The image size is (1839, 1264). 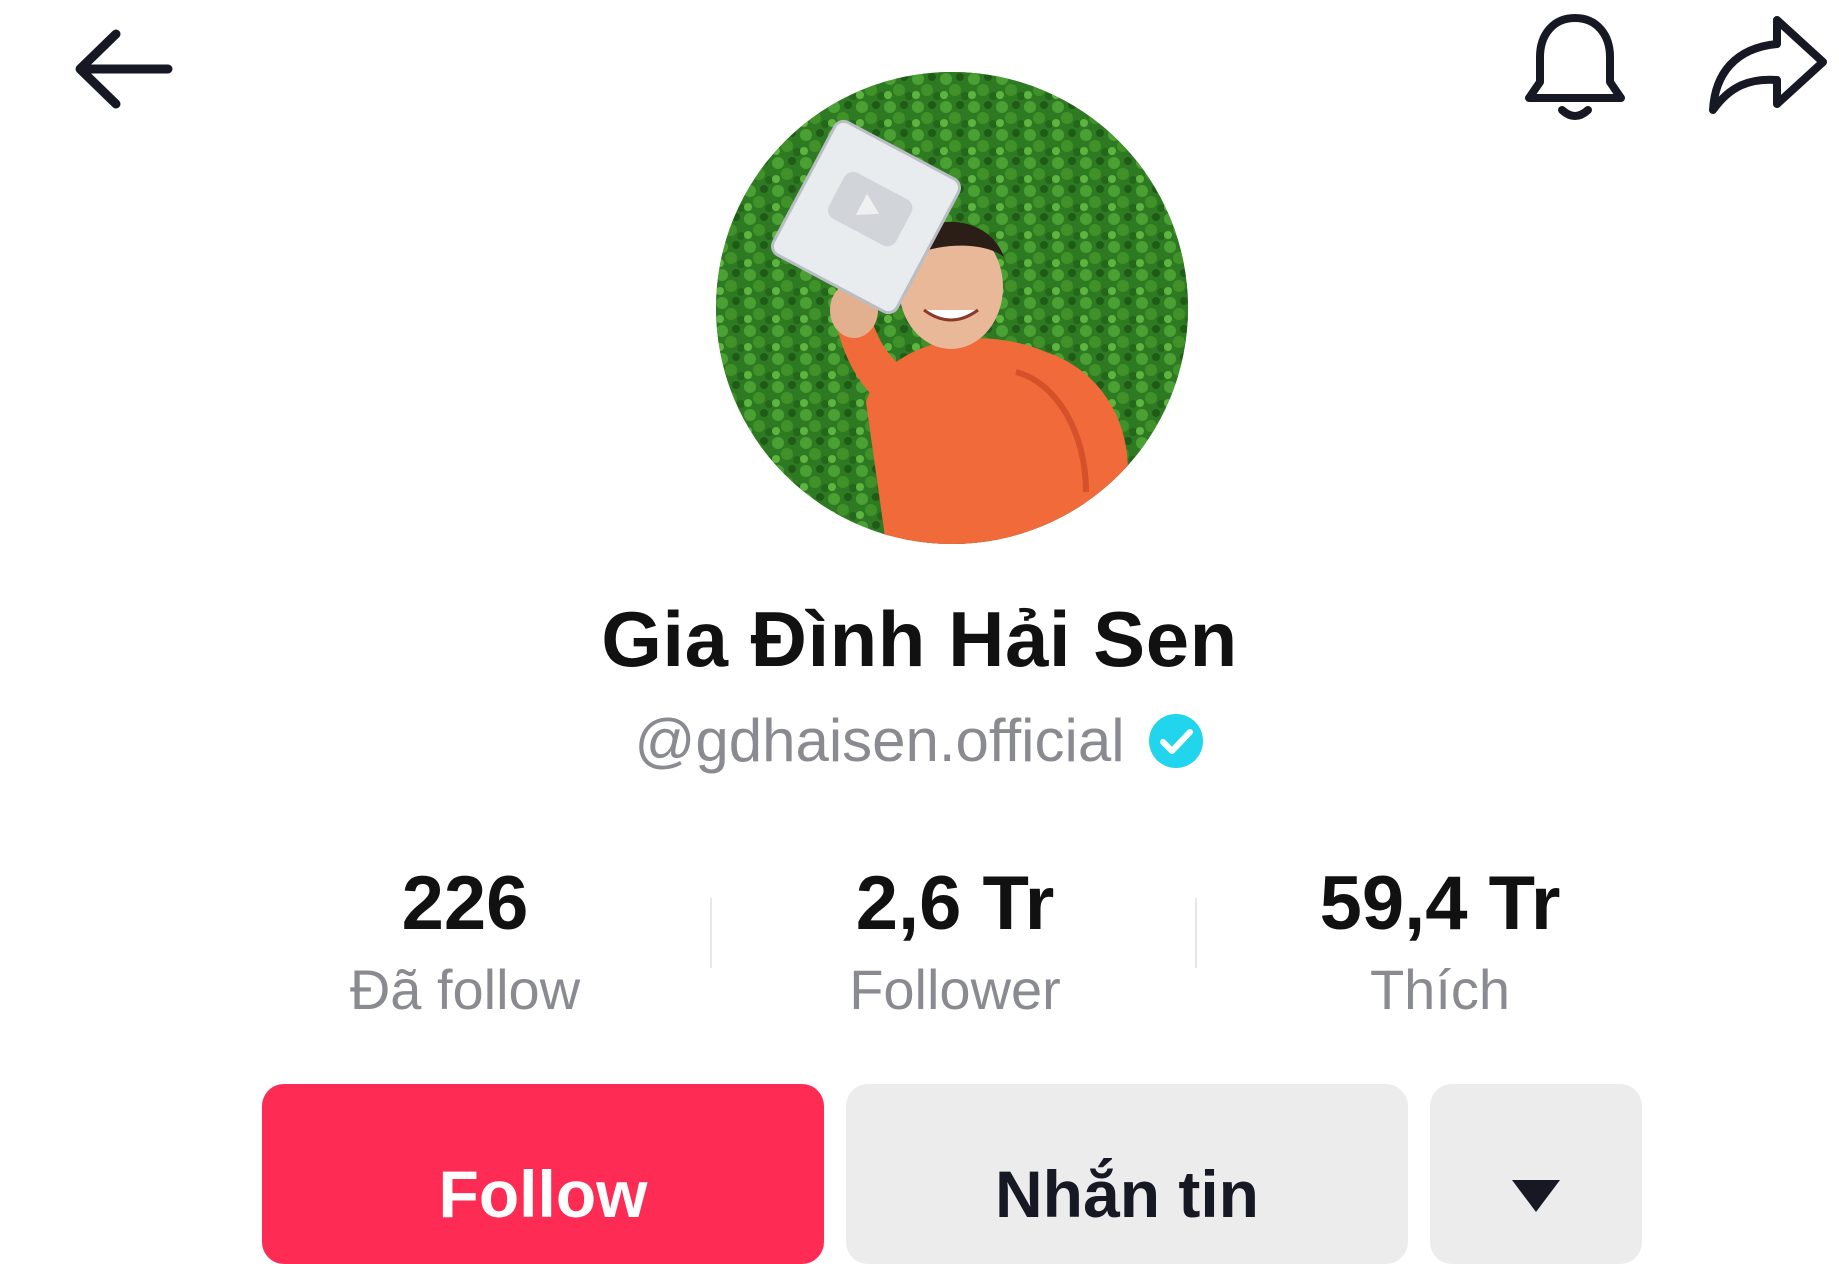 What do you see at coordinates (123, 69) in the screenshot?
I see `back-arrow-icon` at bounding box center [123, 69].